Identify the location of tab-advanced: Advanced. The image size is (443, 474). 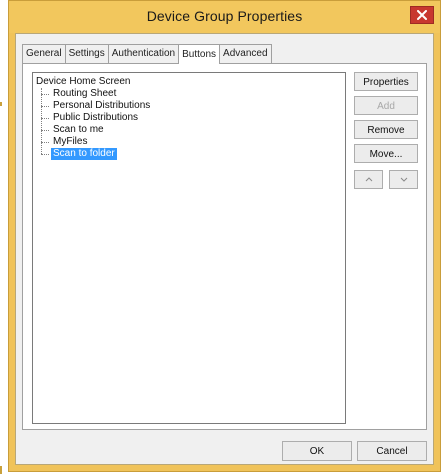
(245, 53).